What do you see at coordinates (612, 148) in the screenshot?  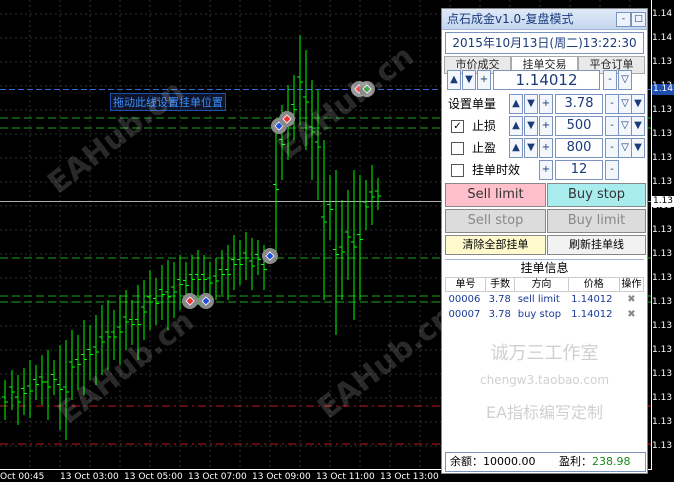 I see `tp-minus-button: -` at bounding box center [612, 148].